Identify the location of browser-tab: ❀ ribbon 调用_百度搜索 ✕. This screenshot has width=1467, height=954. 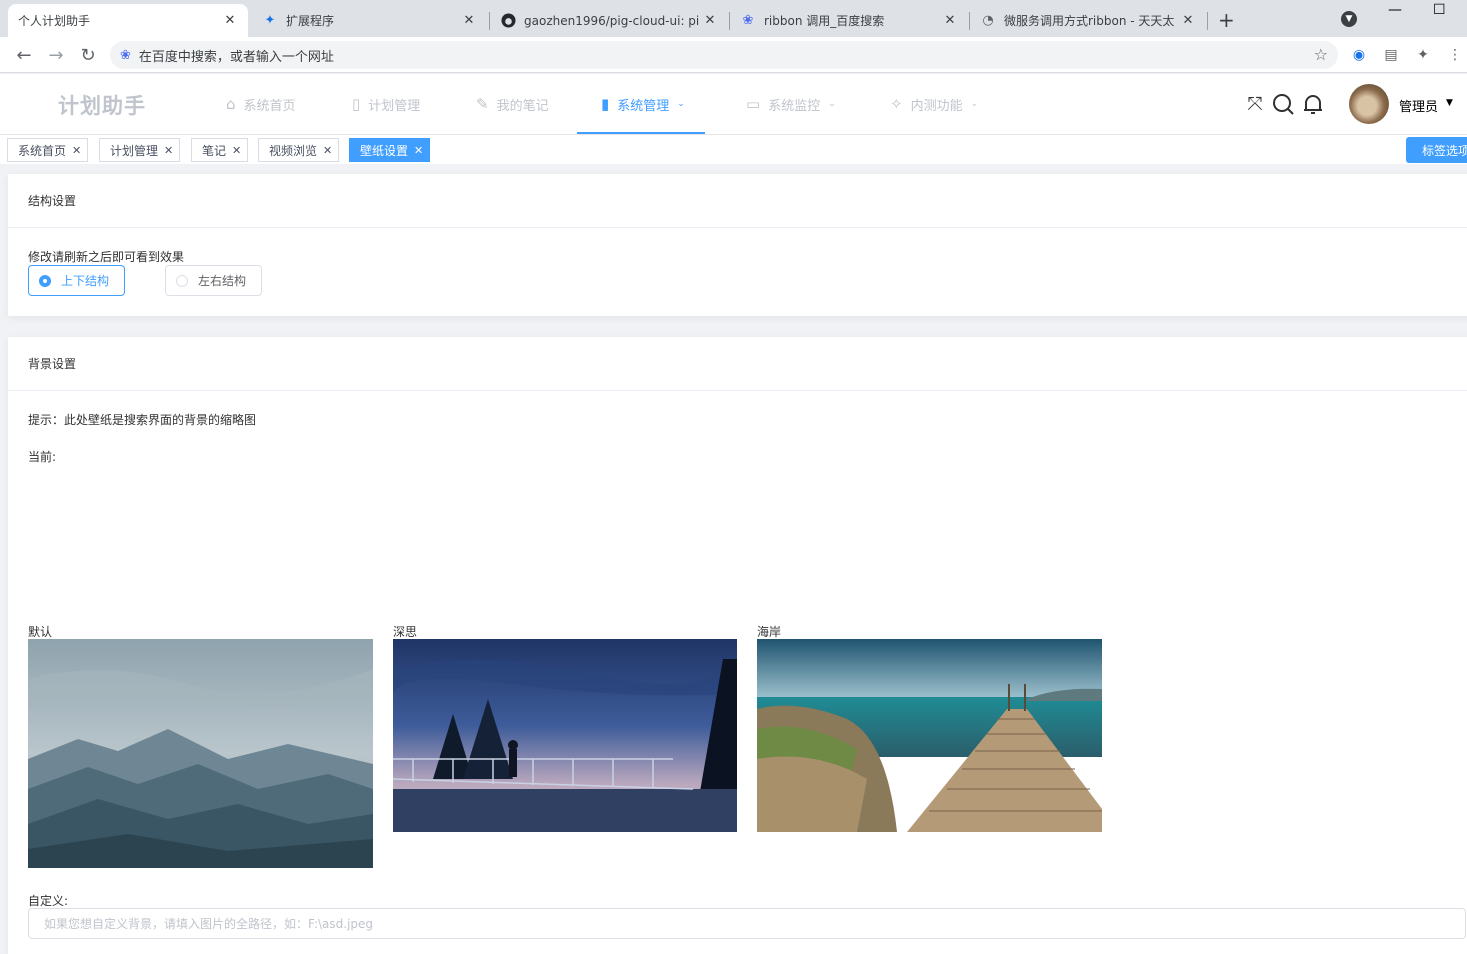
(849, 20).